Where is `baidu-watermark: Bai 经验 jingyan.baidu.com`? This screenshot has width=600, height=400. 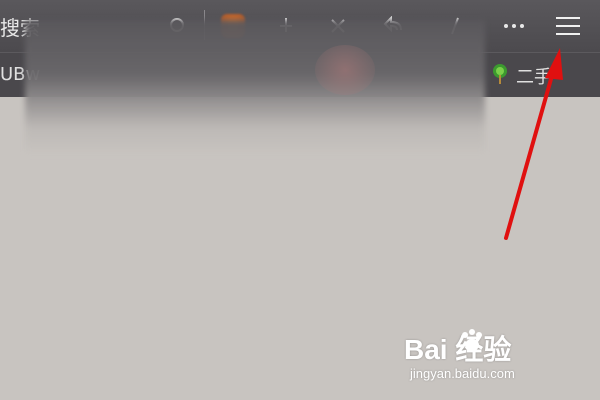 baidu-watermark: Bai 经验 jingyan.baidu.com is located at coordinates (484, 354).